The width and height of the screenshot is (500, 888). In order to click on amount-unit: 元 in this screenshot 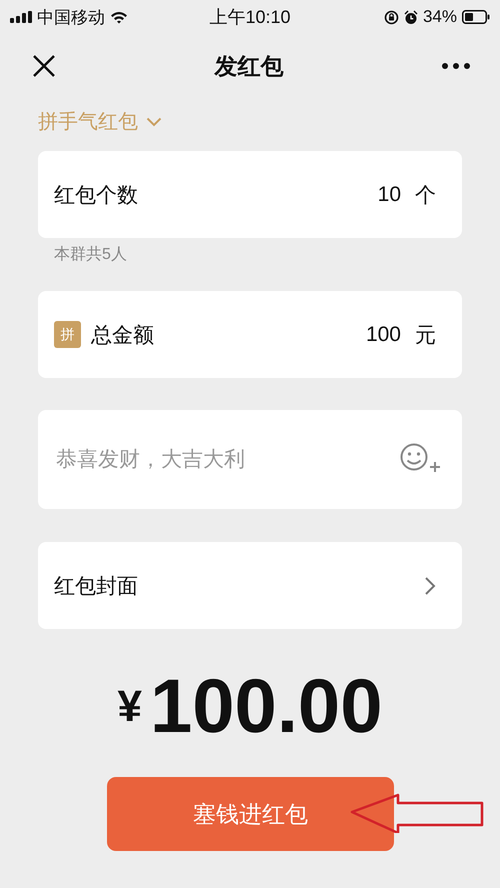, I will do `click(425, 335)`.